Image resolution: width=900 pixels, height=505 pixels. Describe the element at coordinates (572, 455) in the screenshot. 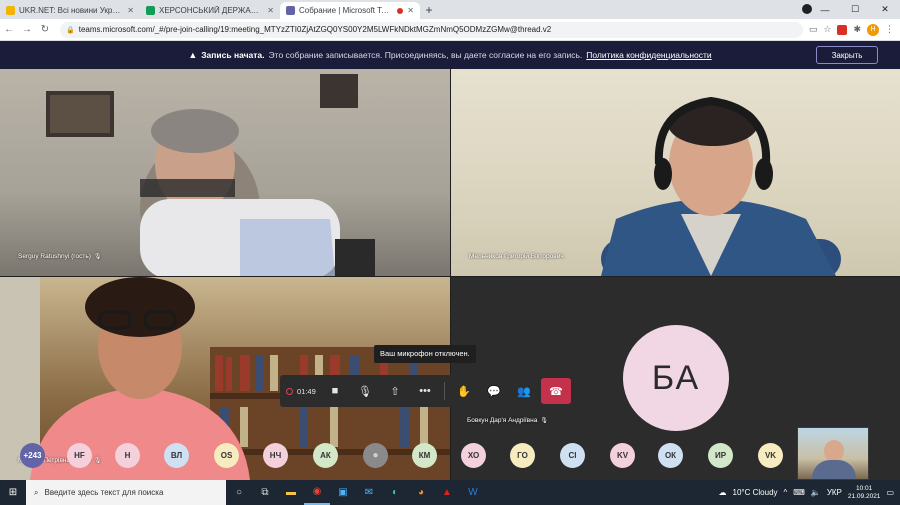

I see `participant-avatar: CI` at that location.